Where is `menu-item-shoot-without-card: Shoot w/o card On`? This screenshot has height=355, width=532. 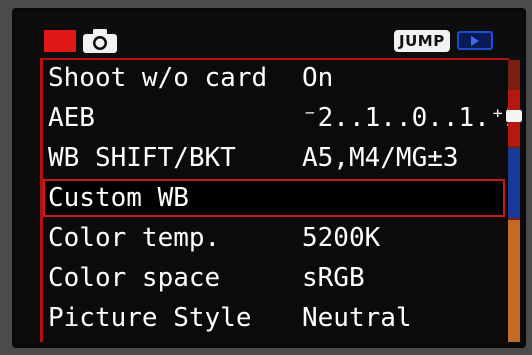
menu-item-shoot-without-card: Shoot w/o card On is located at coordinates (274, 78).